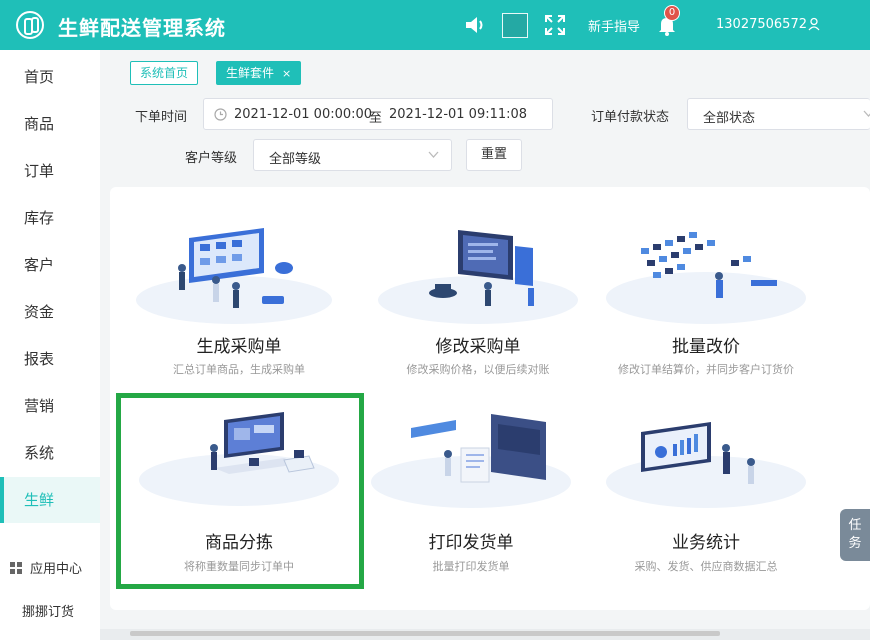 The height and width of the screenshot is (640, 870). What do you see at coordinates (50, 312) in the screenshot?
I see `sidebar-item-funds: 资金` at bounding box center [50, 312].